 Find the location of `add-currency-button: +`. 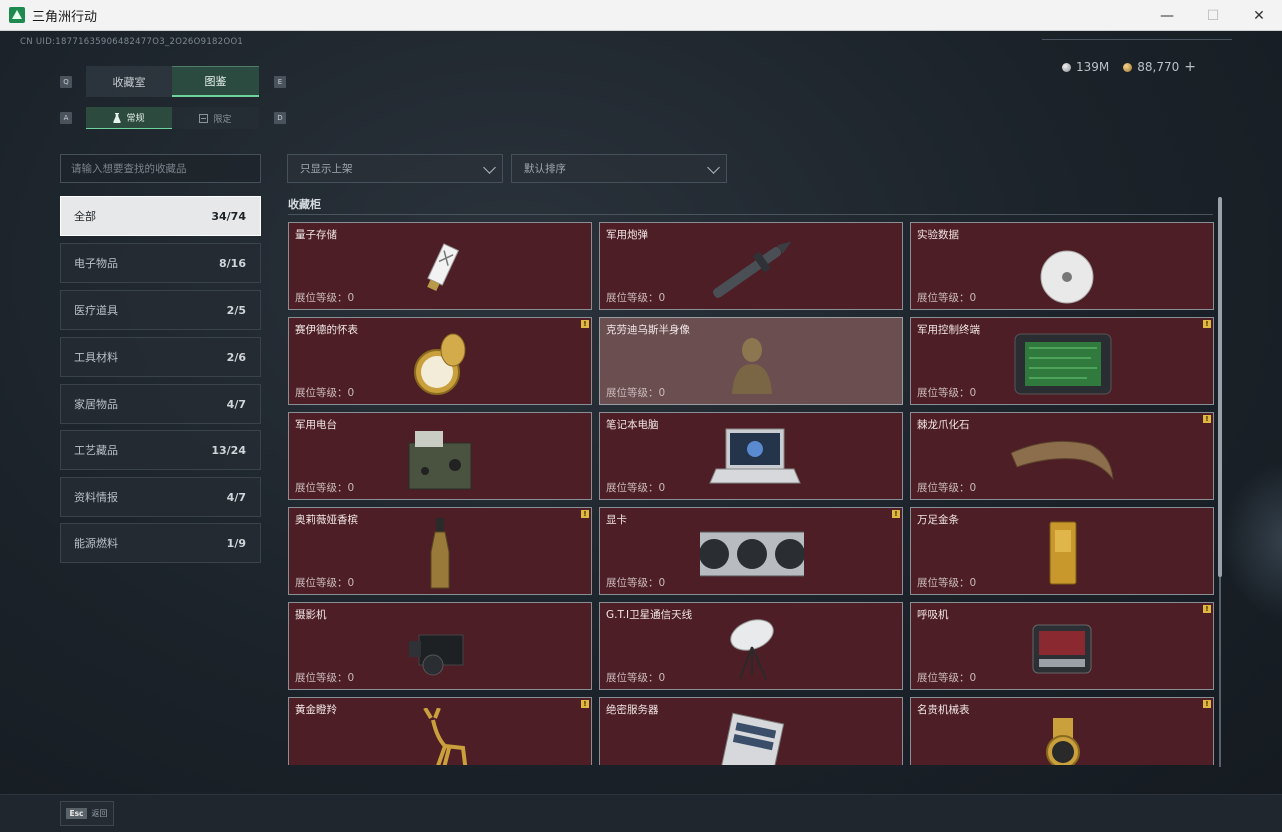

add-currency-button: + is located at coordinates (1190, 67).